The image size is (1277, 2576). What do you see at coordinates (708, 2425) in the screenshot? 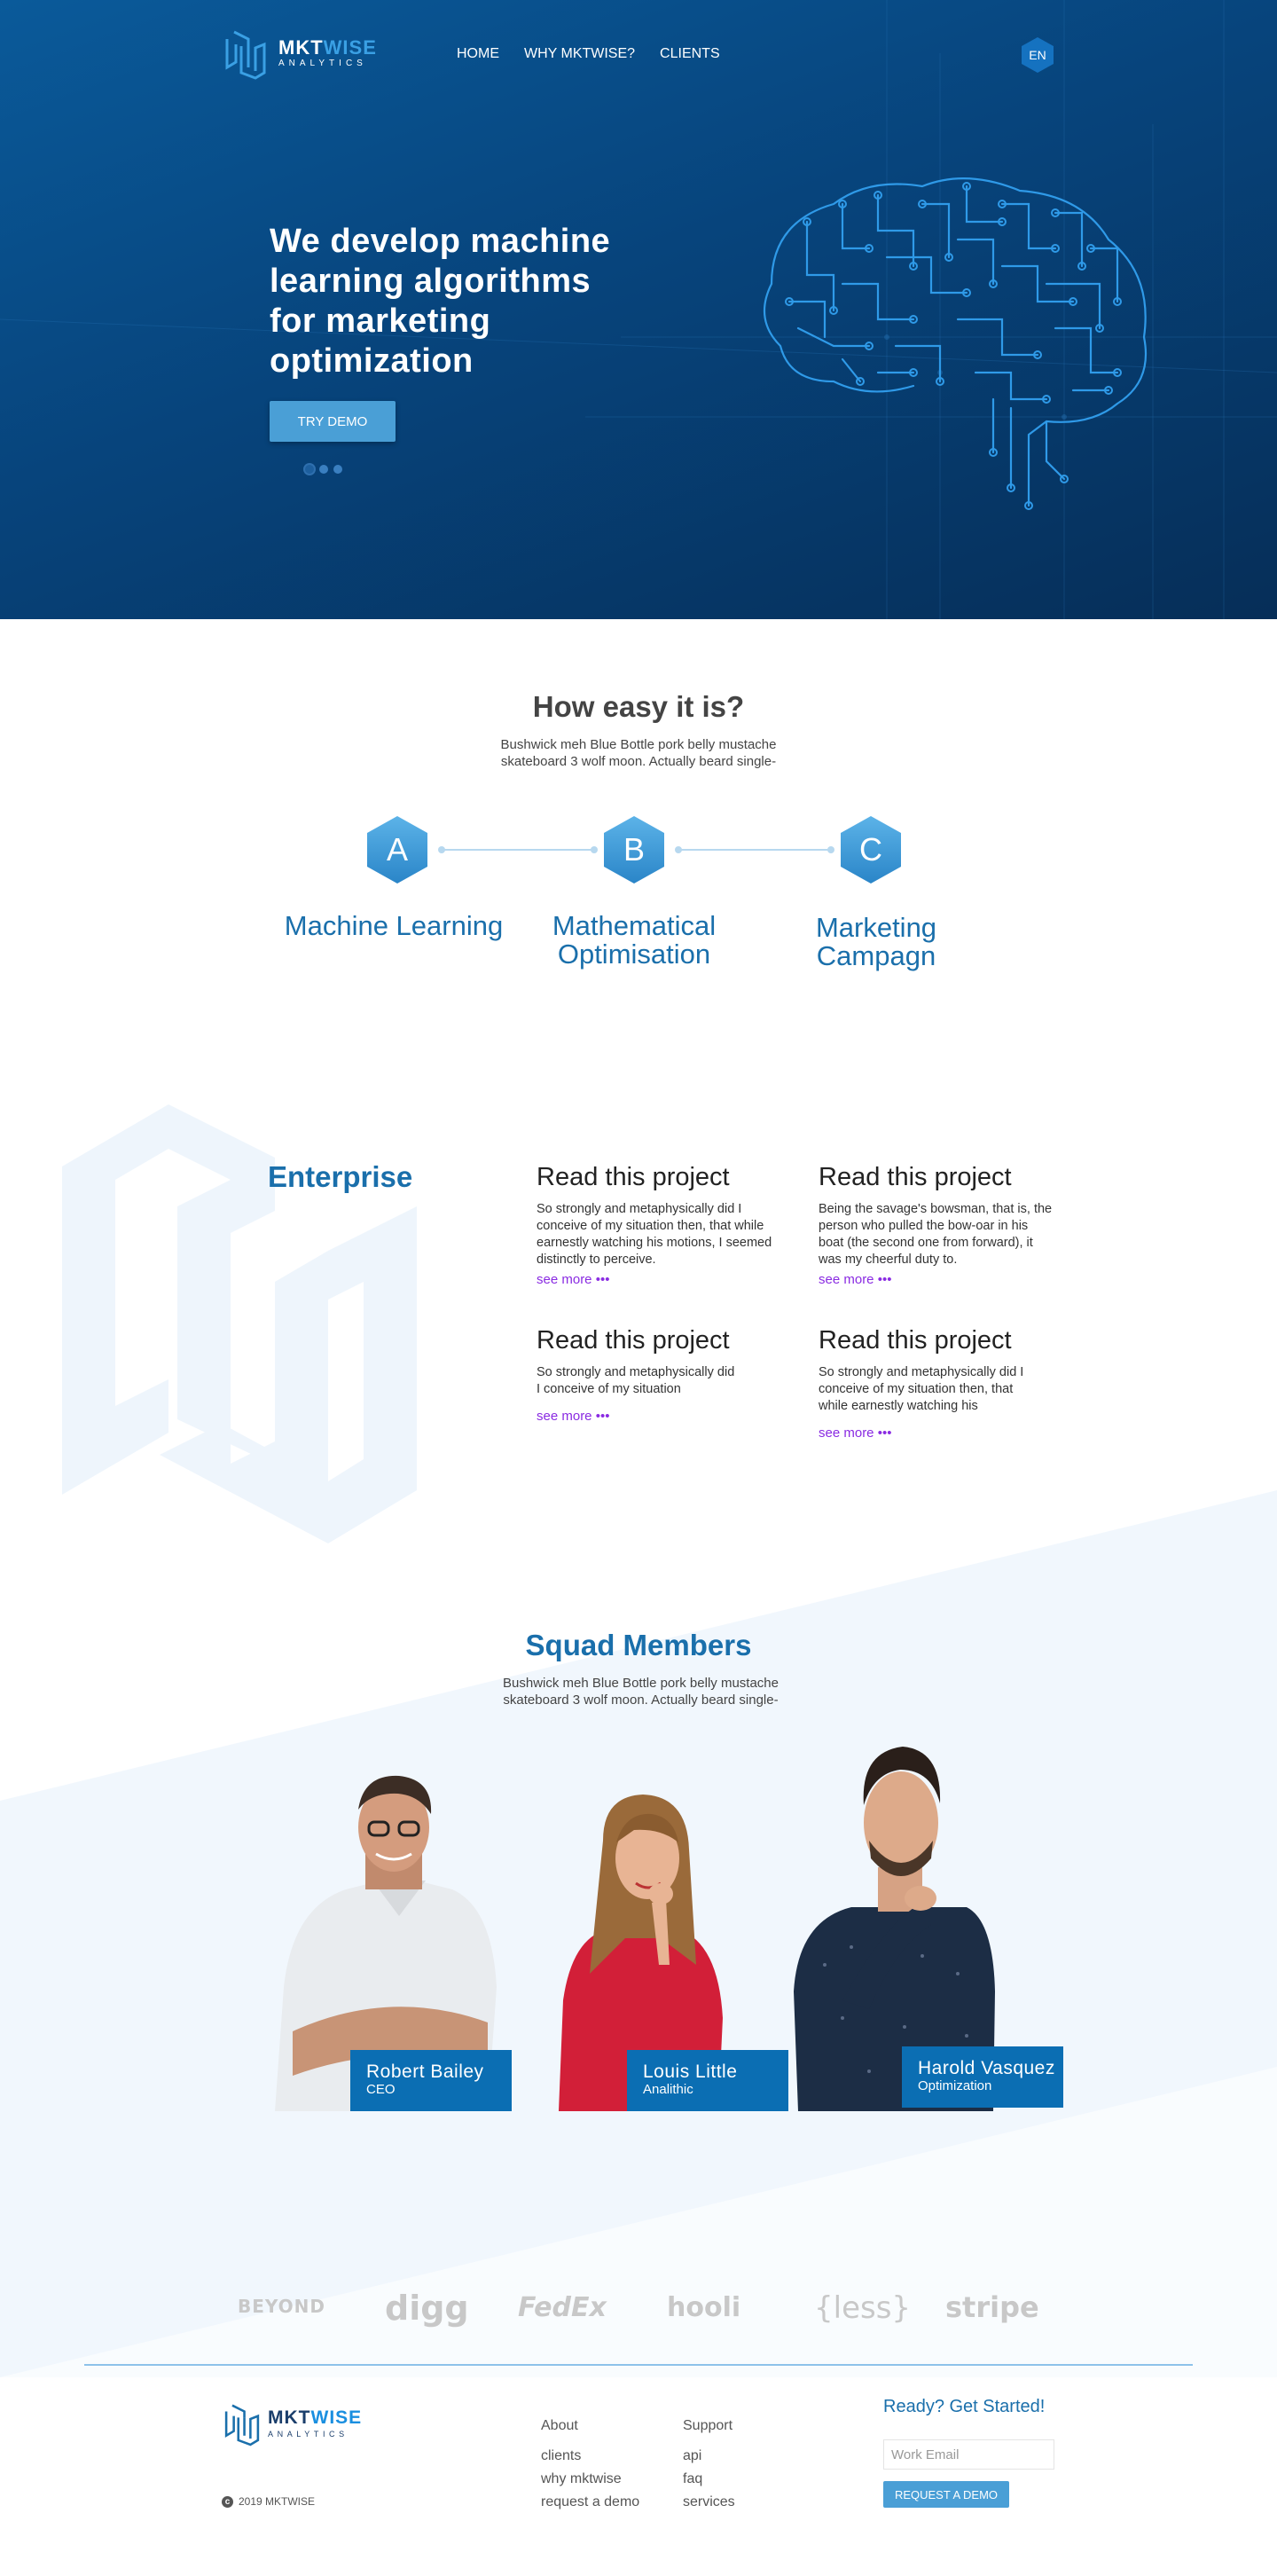
I see `footer-support-heading: Support` at bounding box center [708, 2425].